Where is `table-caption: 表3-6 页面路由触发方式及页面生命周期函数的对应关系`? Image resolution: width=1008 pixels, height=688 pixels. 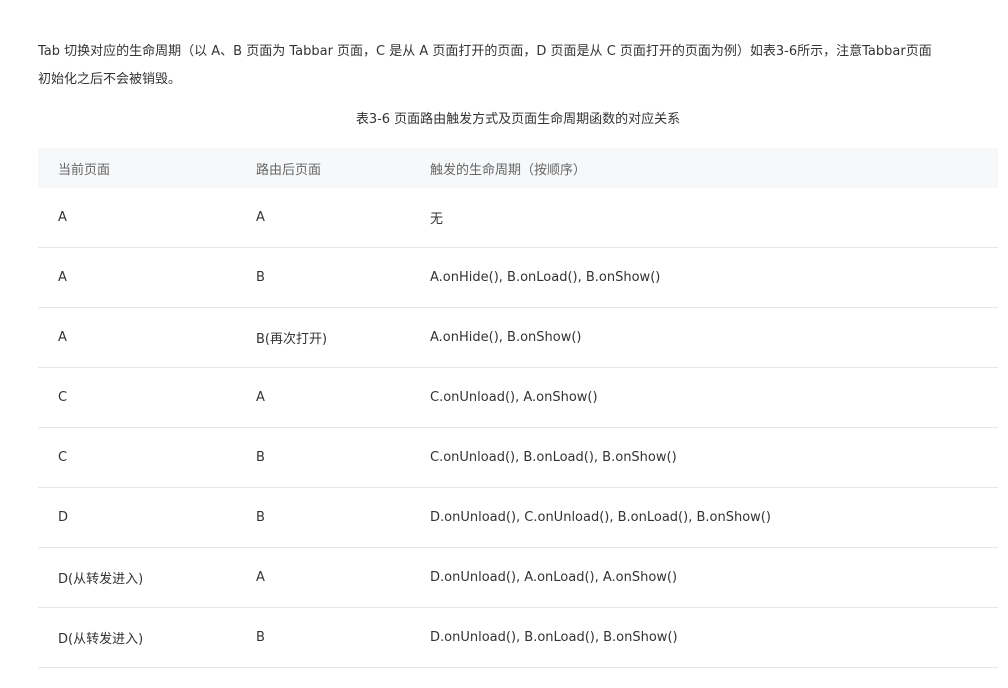
table-caption: 表3-6 页面路由触发方式及页面生命周期函数的对应关系 is located at coordinates (518, 119).